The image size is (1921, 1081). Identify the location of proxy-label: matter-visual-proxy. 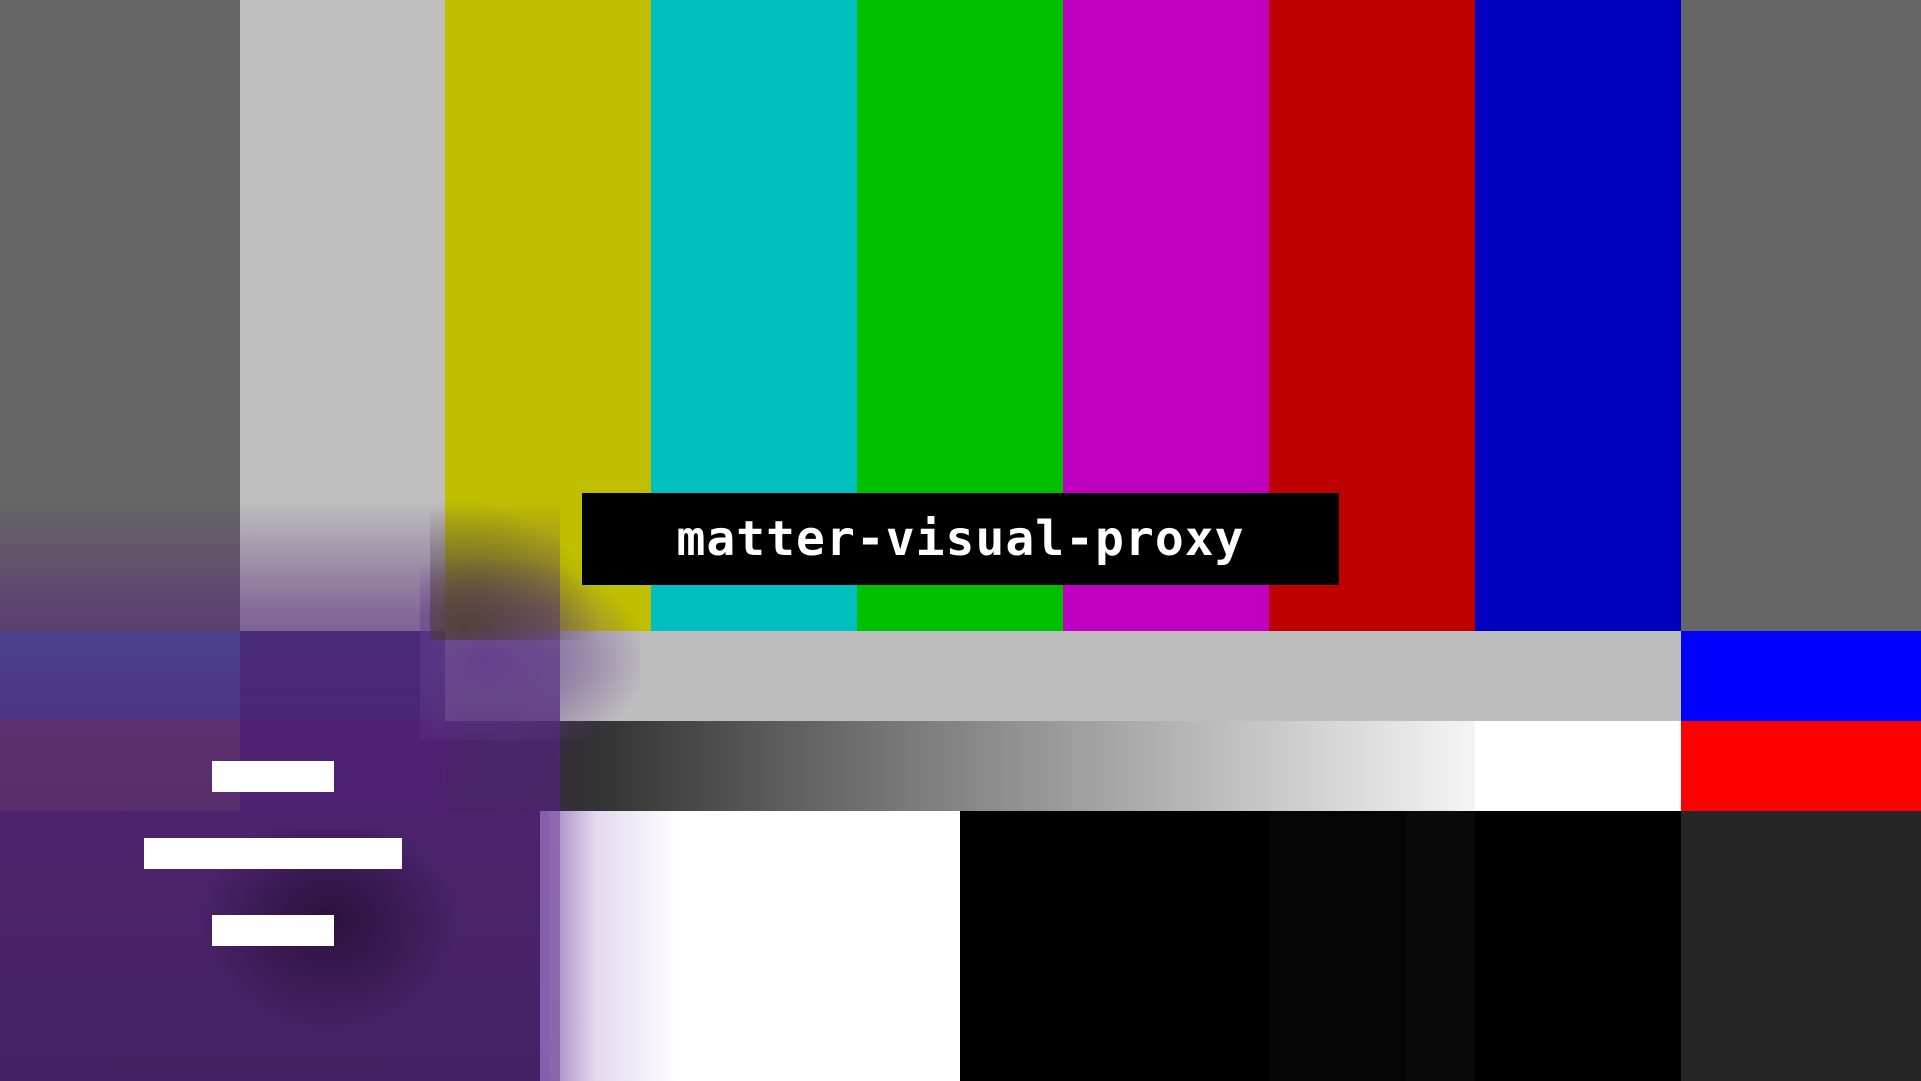
(960, 539).